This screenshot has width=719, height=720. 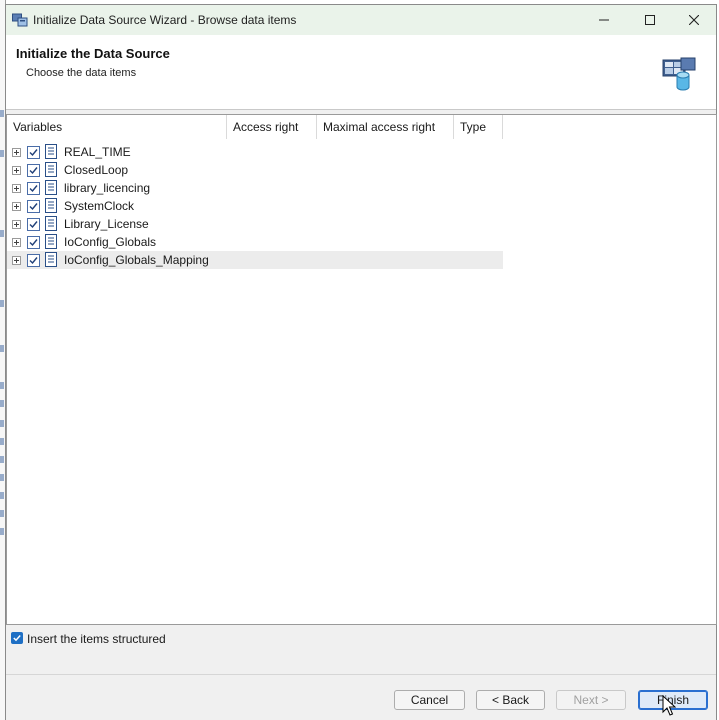 What do you see at coordinates (97, 152) in the screenshot?
I see `tree-item-label: REAL_TIME` at bounding box center [97, 152].